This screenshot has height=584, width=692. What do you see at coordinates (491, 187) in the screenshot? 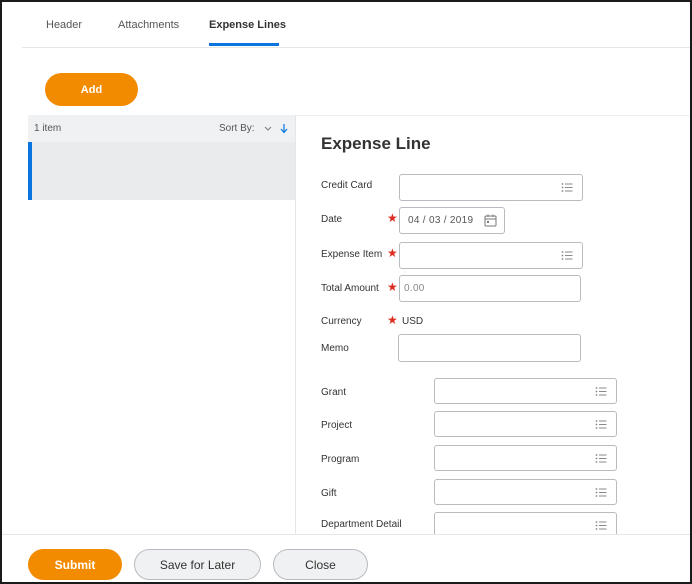
I see `credit-card-field` at bounding box center [491, 187].